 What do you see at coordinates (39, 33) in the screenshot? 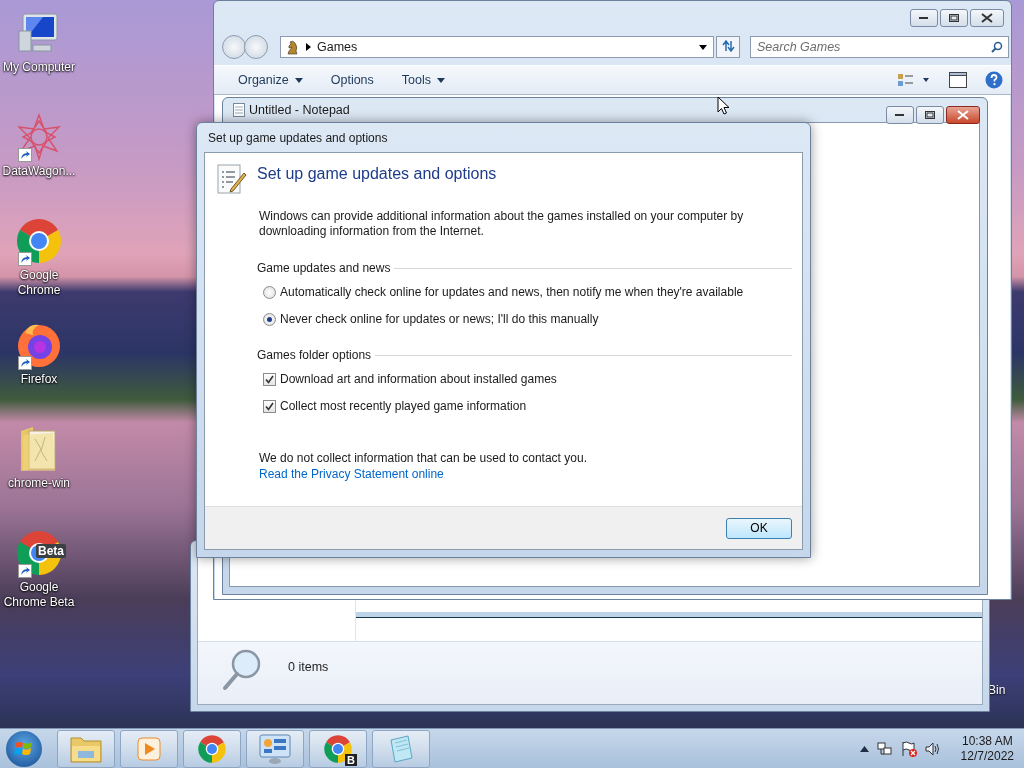
I see `computer-icon` at bounding box center [39, 33].